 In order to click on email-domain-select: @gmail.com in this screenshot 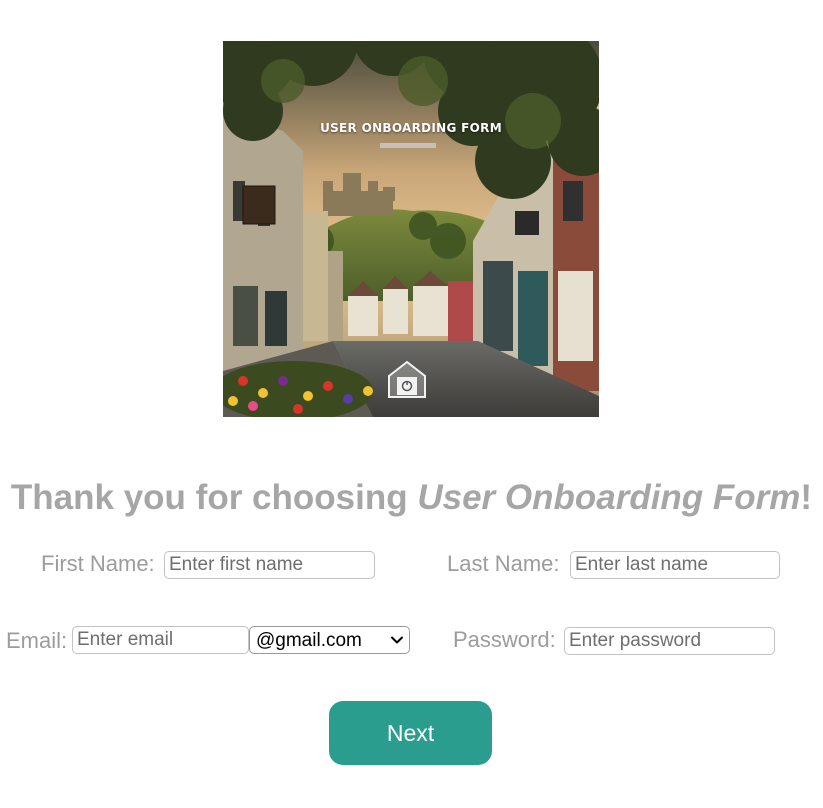, I will do `click(329, 640)`.